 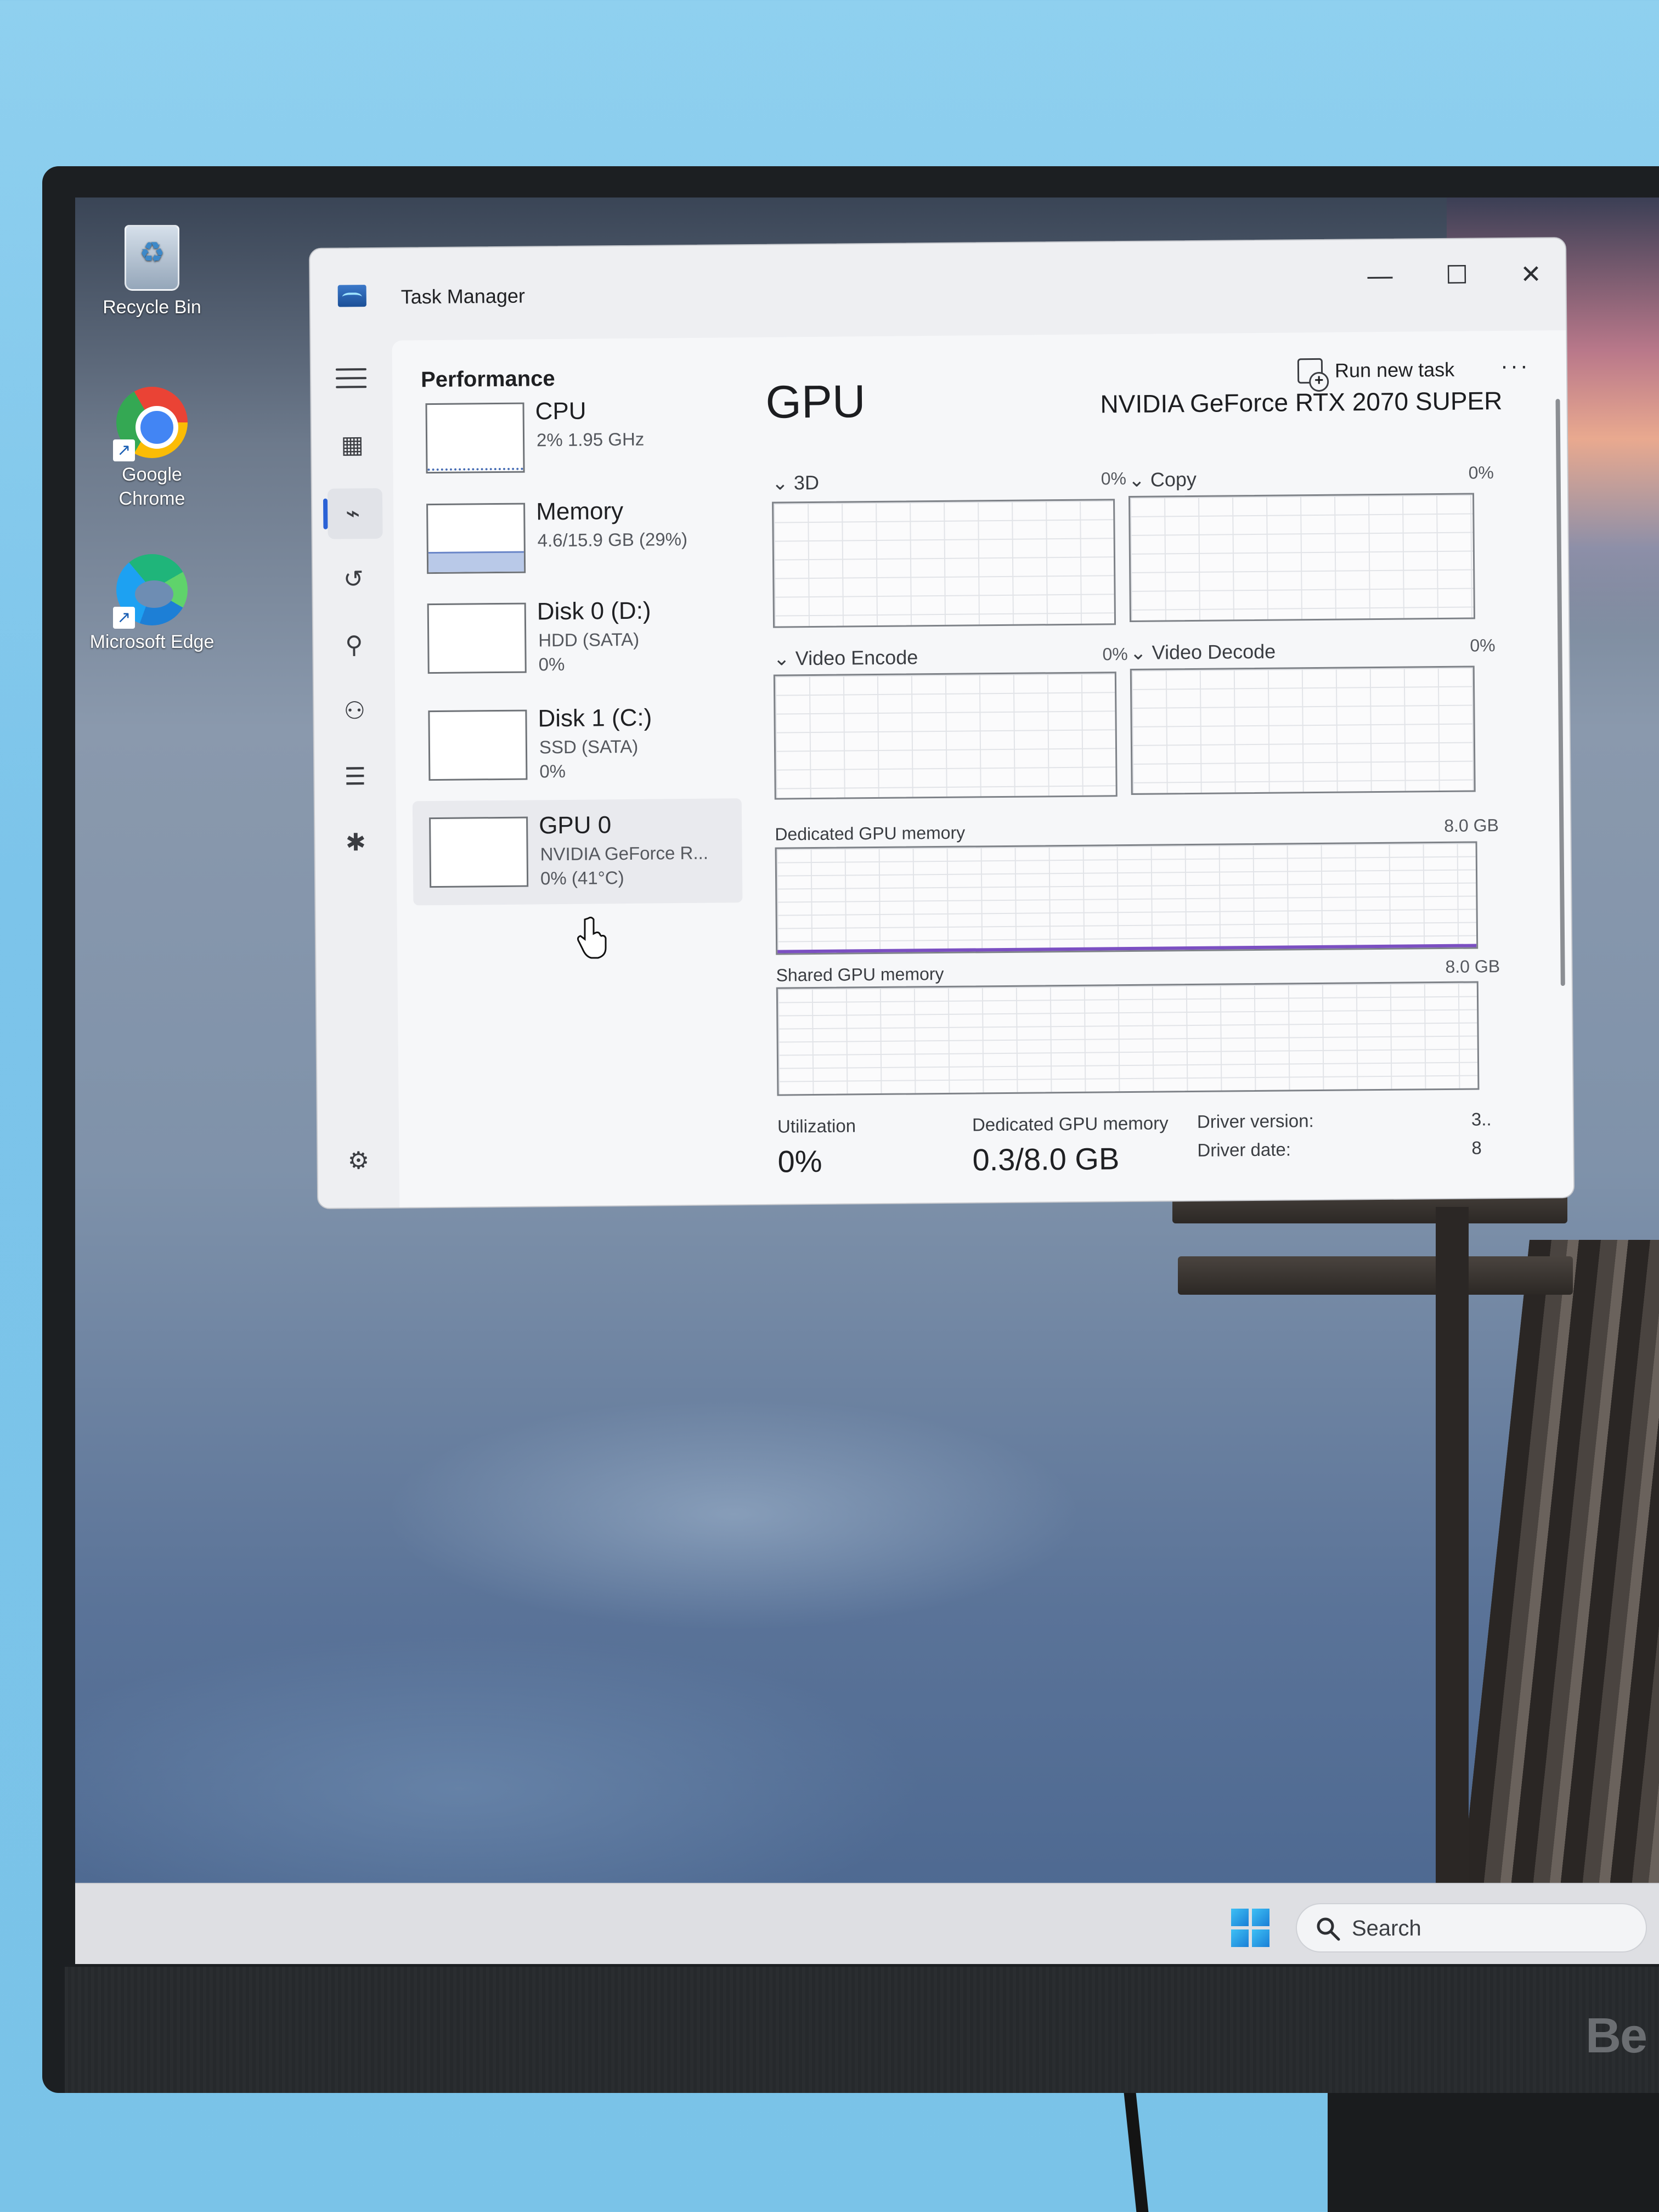 What do you see at coordinates (582, 878) in the screenshot?
I see `device-usage: 0% (41°C)` at bounding box center [582, 878].